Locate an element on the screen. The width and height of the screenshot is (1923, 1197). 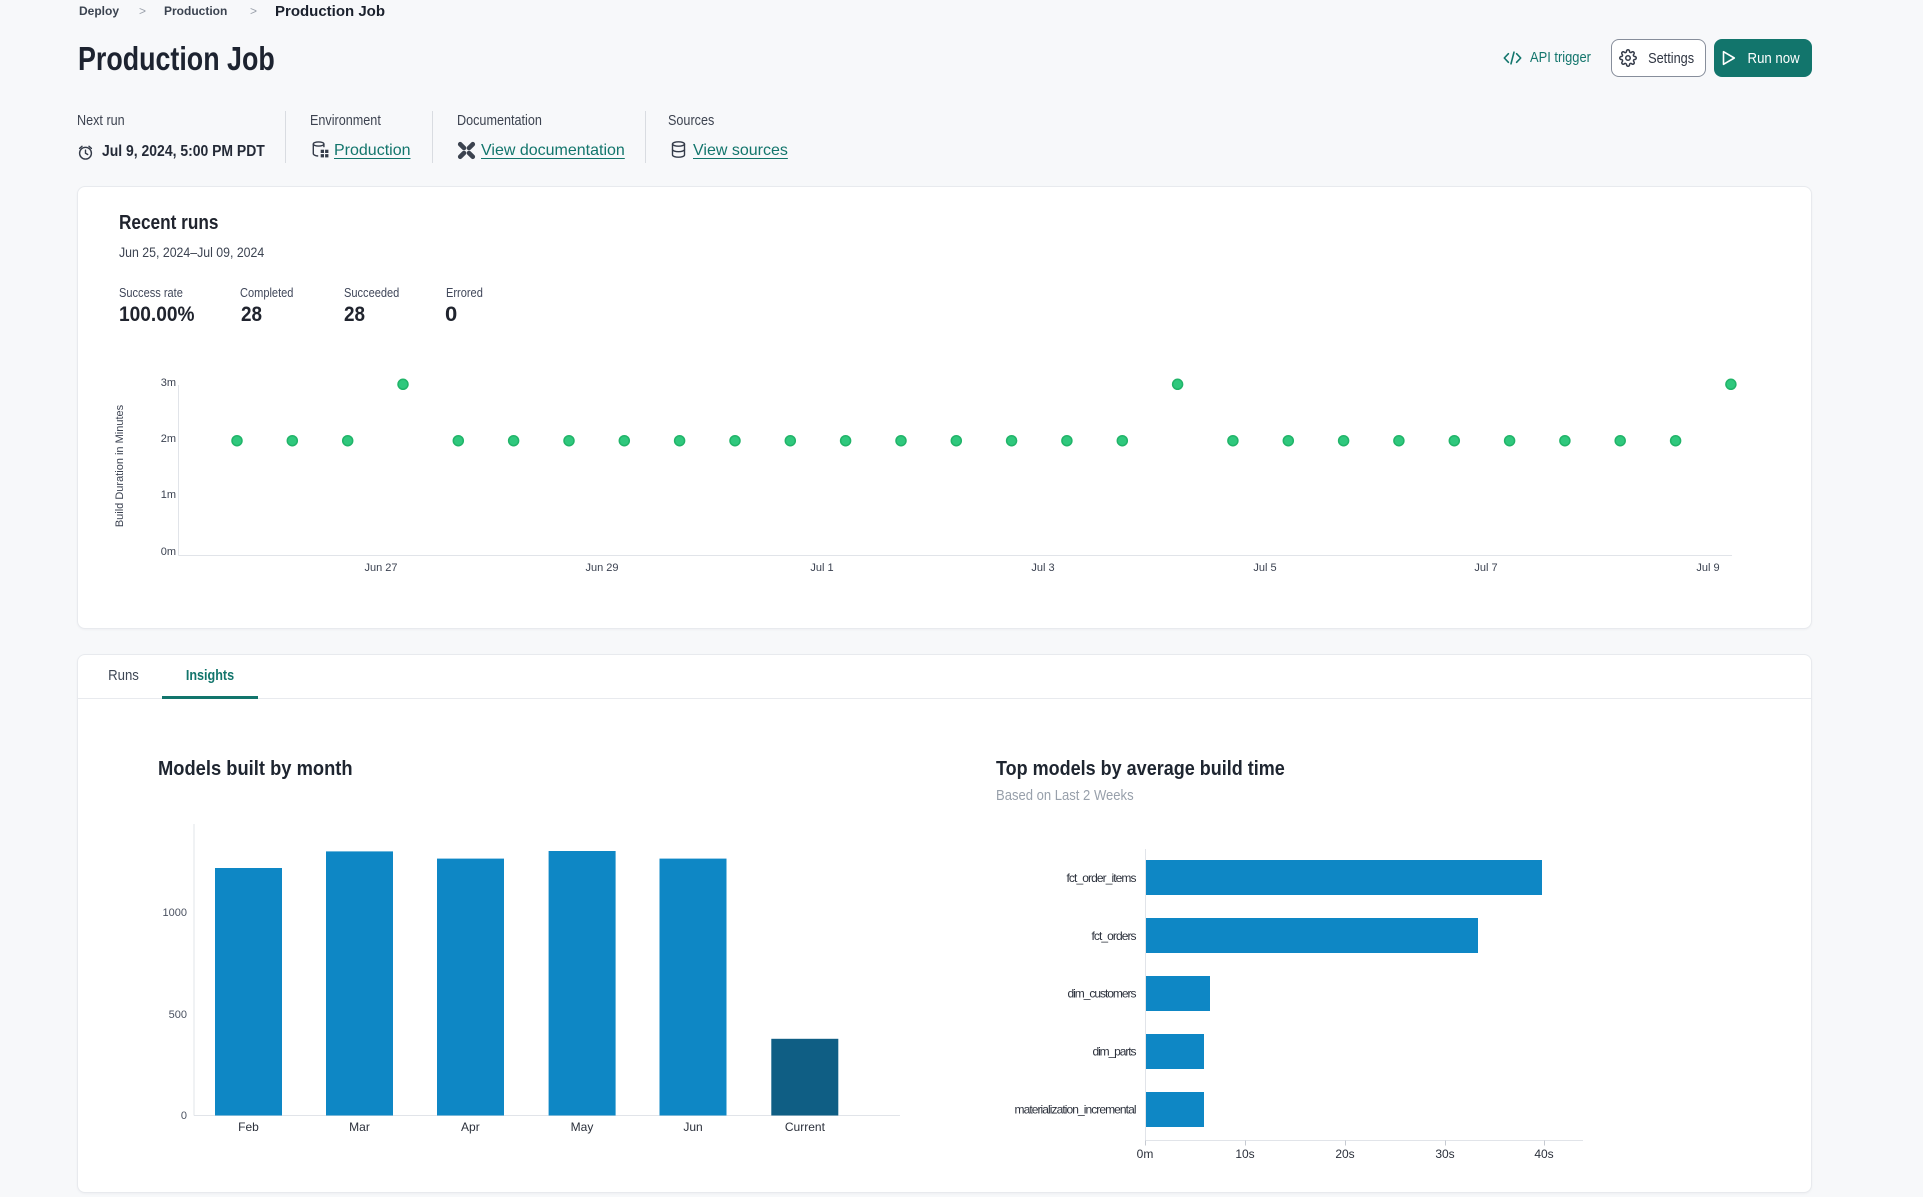
svg-text: 40s is located at coordinates (1543, 1154).